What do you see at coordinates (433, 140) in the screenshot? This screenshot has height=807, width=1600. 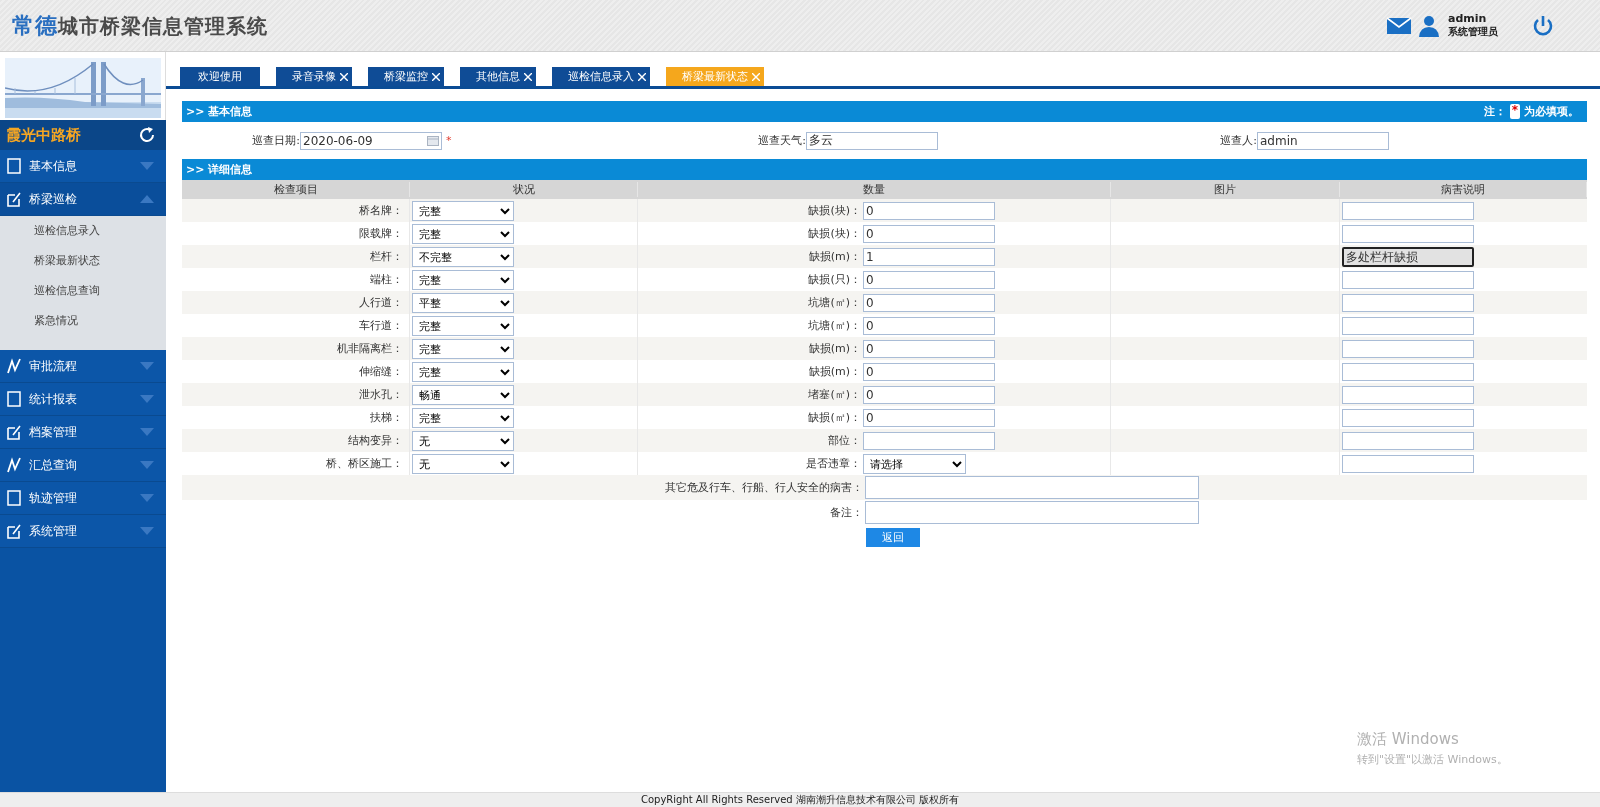 I see `calendar-icon` at bounding box center [433, 140].